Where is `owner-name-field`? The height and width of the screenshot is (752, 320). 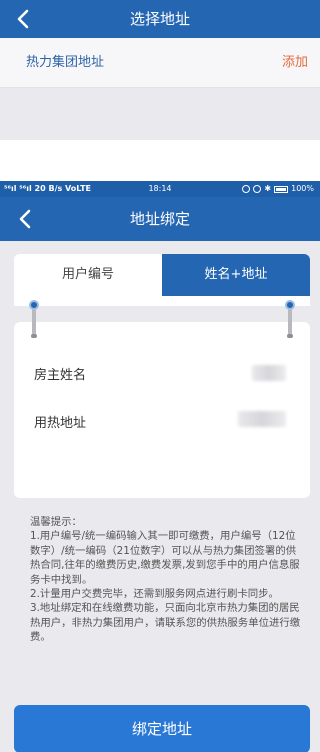 owner-name-field is located at coordinates (269, 373).